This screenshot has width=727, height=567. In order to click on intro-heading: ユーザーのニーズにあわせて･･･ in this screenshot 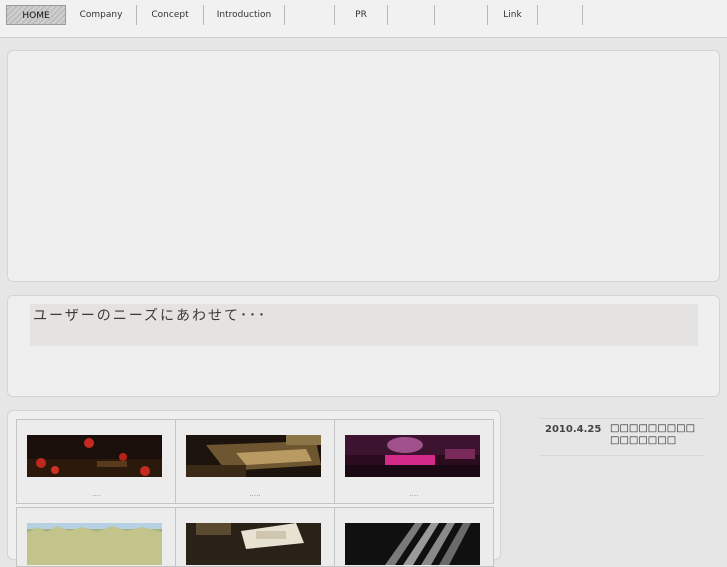, I will do `click(150, 316)`.